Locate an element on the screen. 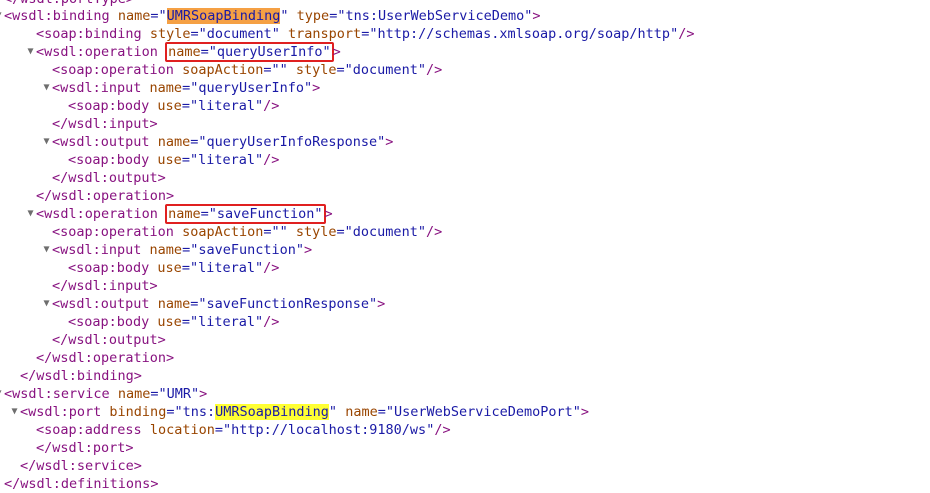 The height and width of the screenshot is (493, 930). xml-line: <wsdl:input name="queryUserInfo"> is located at coordinates (186, 88).